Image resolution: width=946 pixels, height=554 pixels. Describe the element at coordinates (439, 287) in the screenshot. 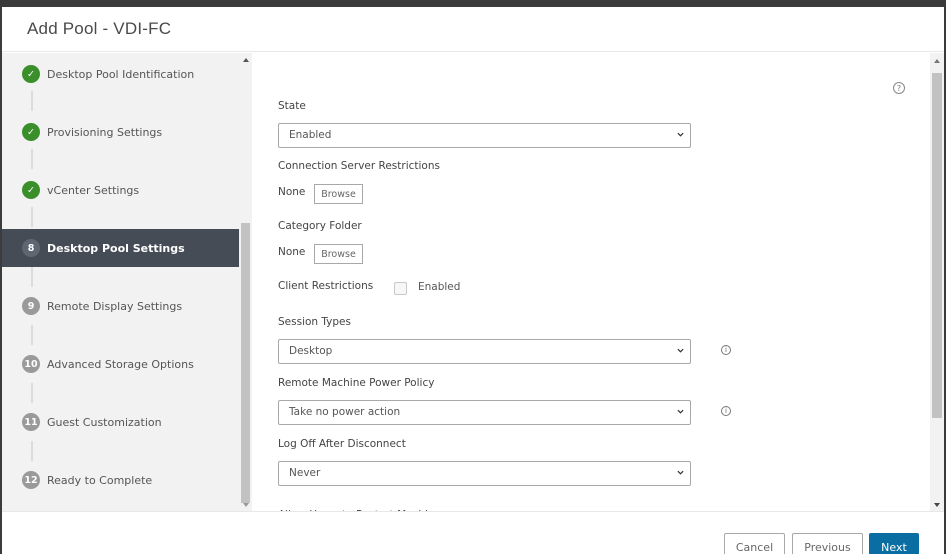

I see `client-restrictions-enabled-label: Enabled` at that location.